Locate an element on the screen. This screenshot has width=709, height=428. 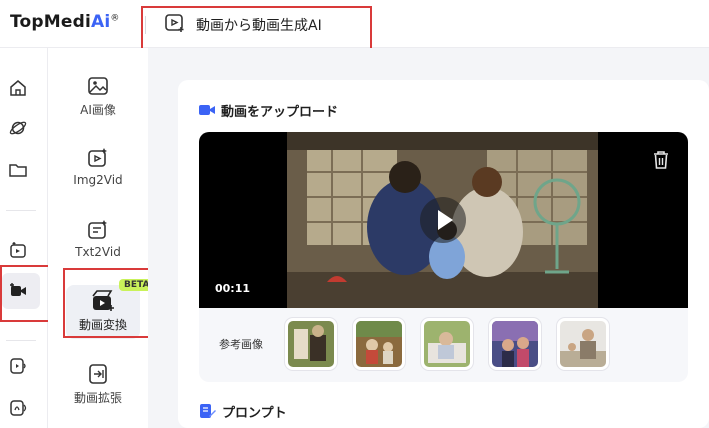
folder-icon is located at coordinates (18, 170).